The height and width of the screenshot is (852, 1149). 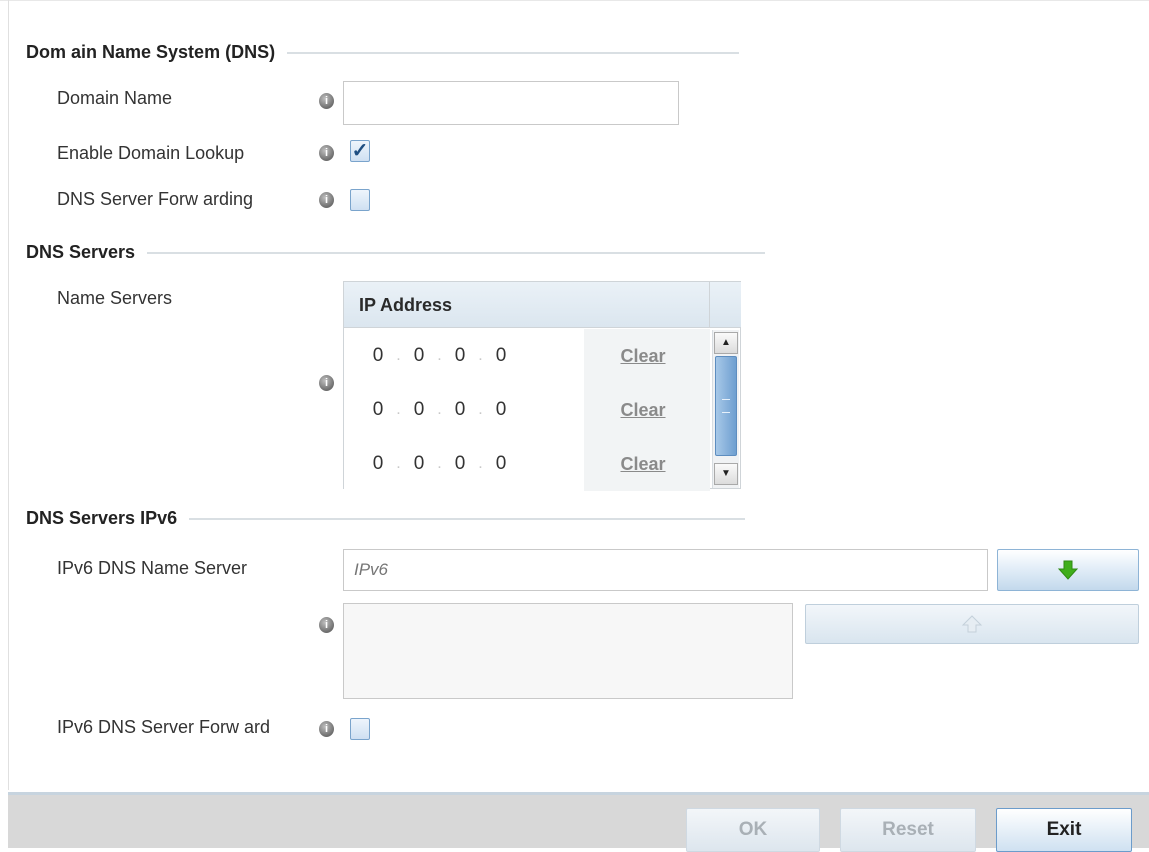 What do you see at coordinates (8, 395) in the screenshot?
I see `left-border` at bounding box center [8, 395].